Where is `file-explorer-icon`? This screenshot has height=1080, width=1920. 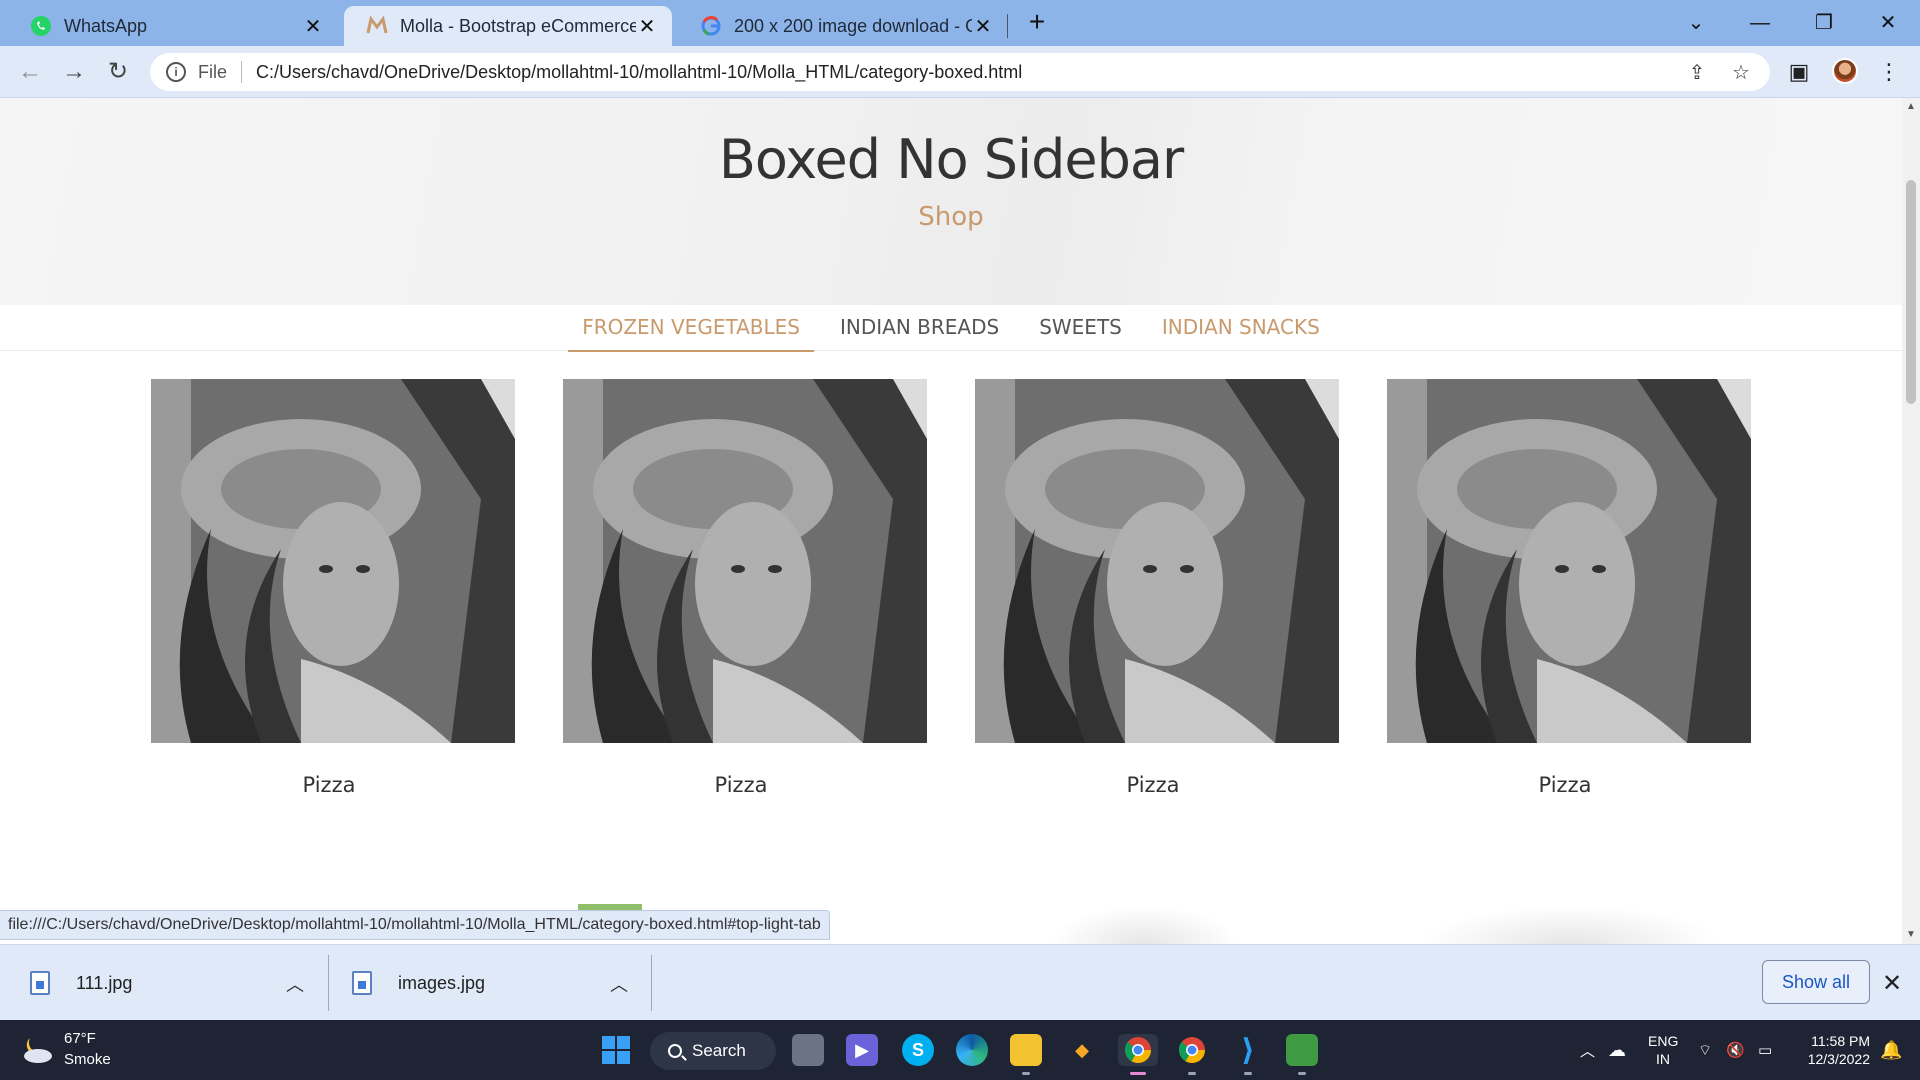 file-explorer-icon is located at coordinates (1026, 1050).